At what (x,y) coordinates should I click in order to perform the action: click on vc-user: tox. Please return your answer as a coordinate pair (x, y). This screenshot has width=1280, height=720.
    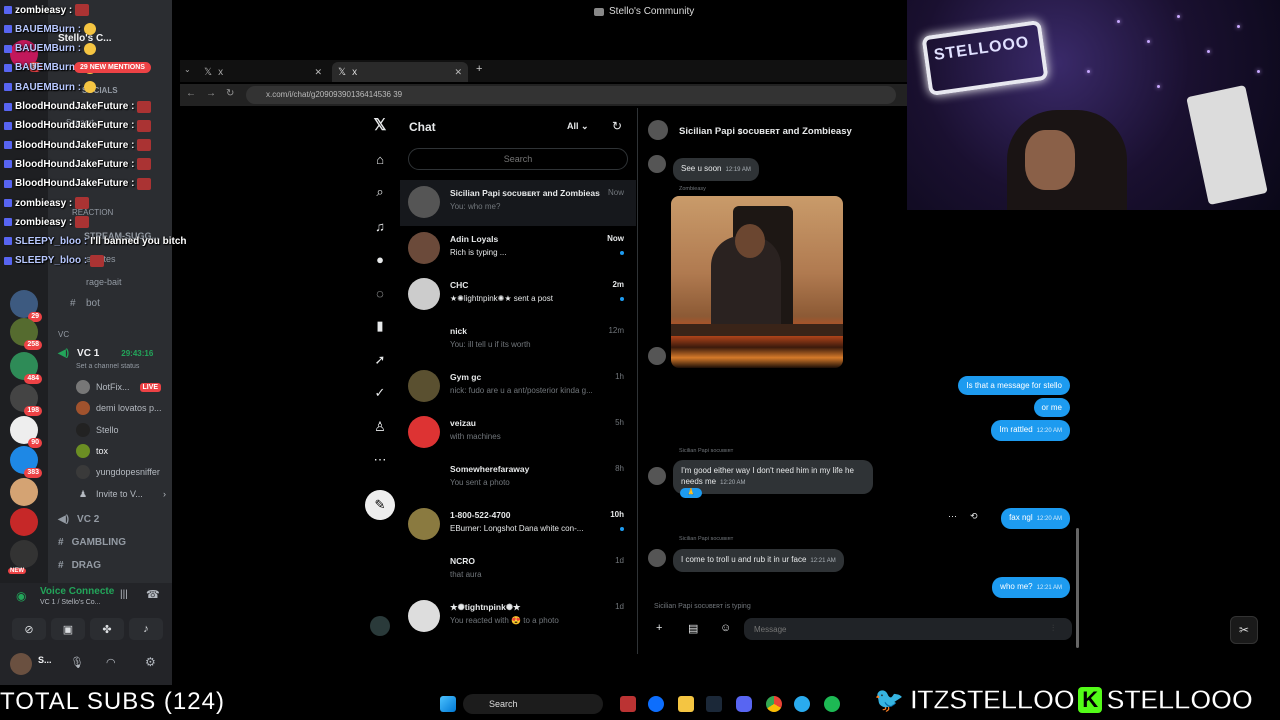
    Looking at the image, I should click on (121, 451).